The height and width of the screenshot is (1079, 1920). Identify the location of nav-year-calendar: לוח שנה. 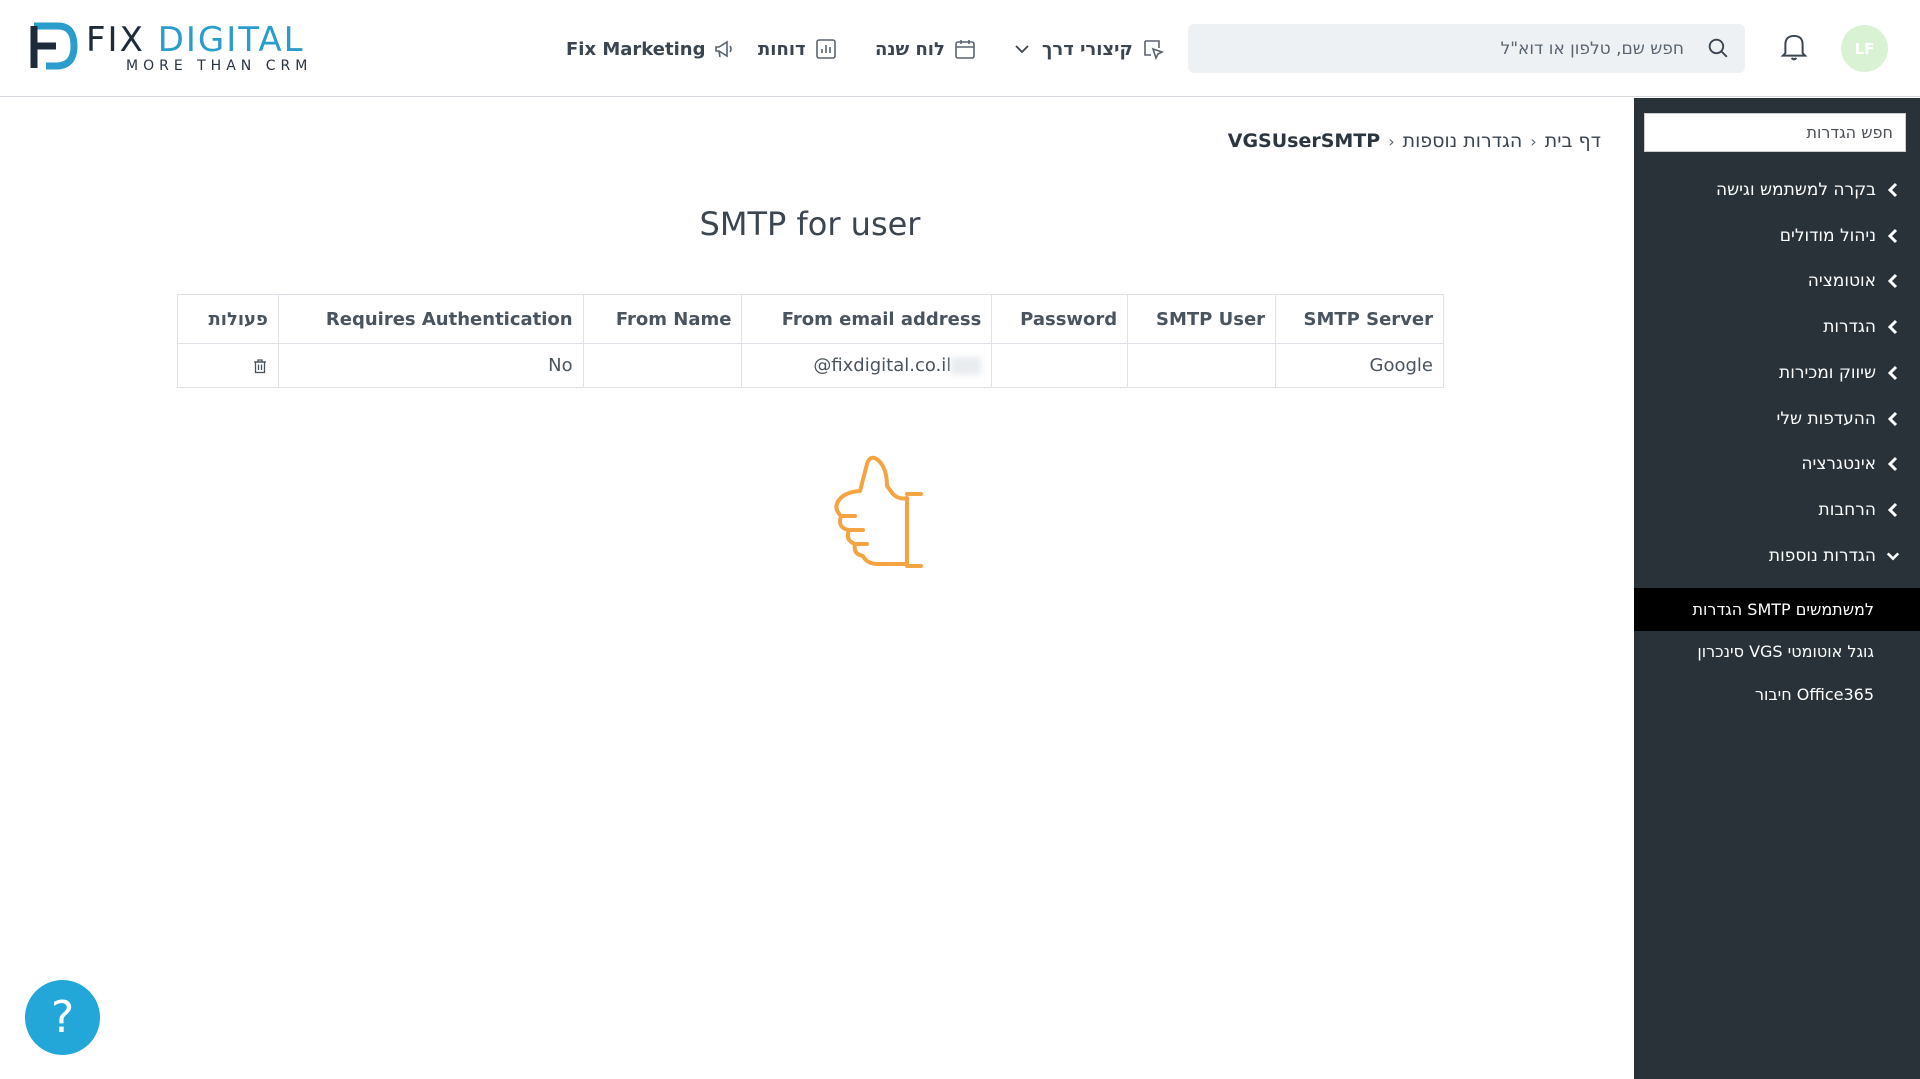
(926, 49).